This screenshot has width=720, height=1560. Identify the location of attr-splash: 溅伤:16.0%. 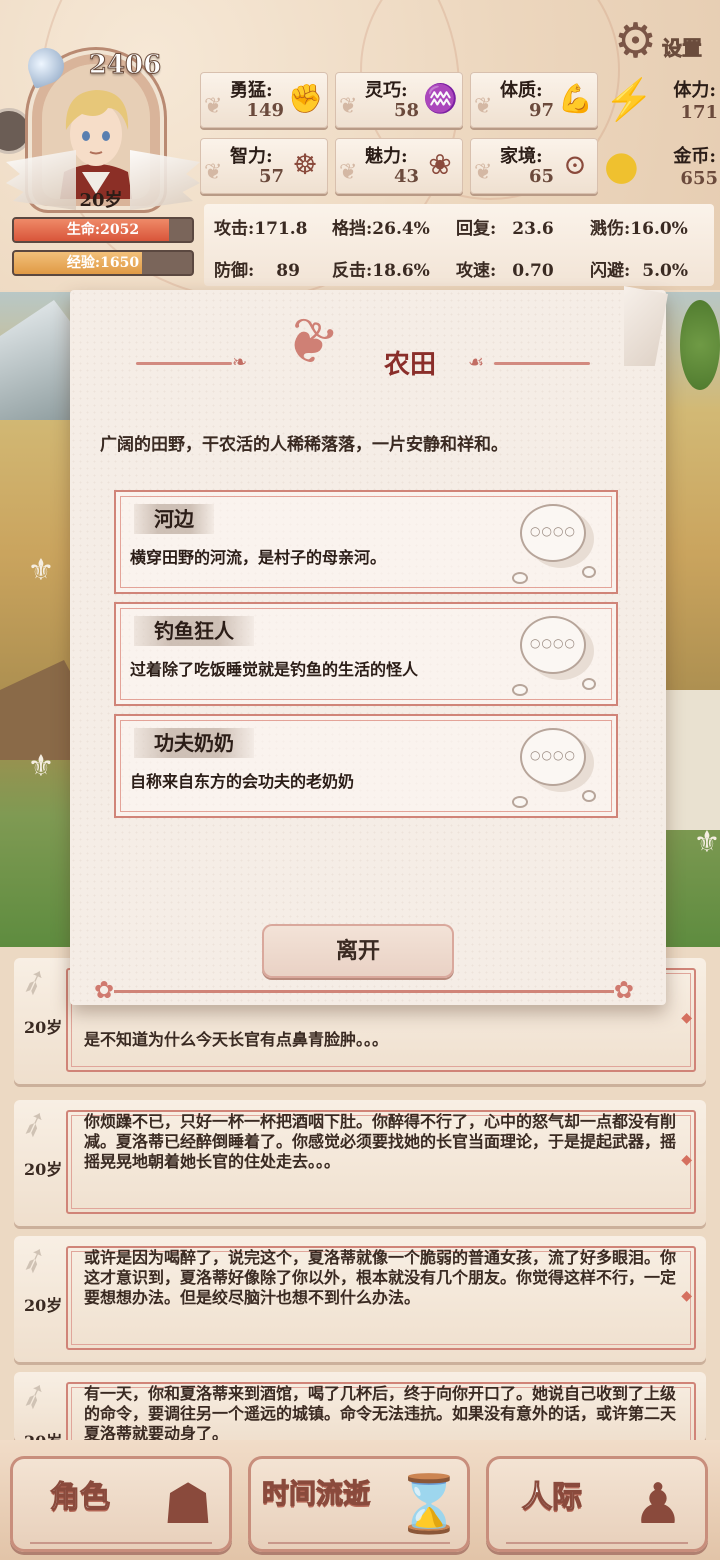
(639, 229).